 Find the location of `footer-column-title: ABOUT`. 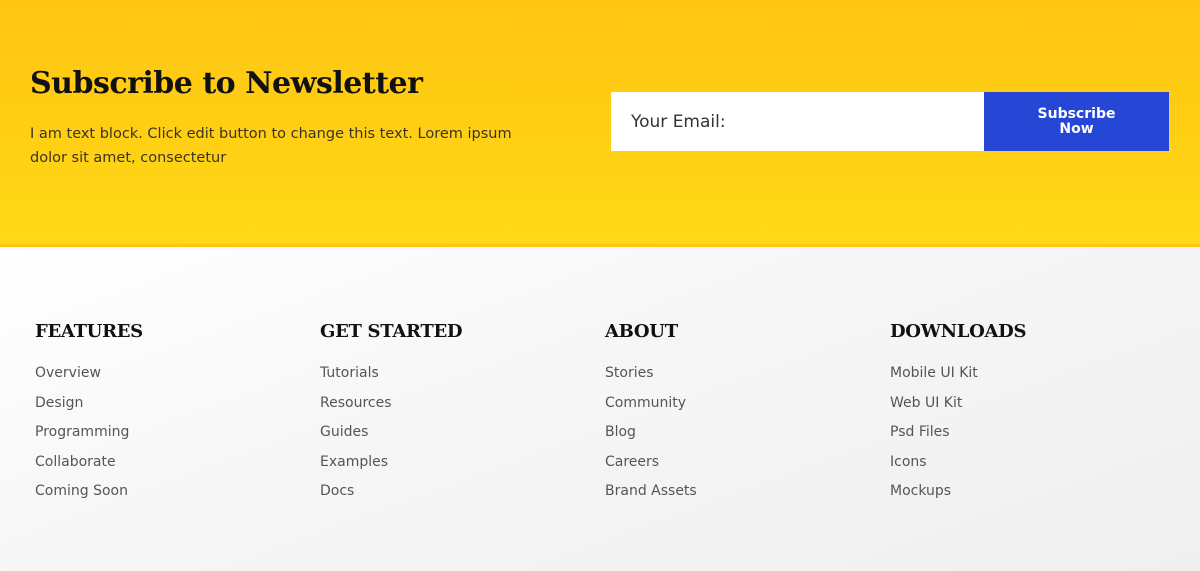

footer-column-title: ABOUT is located at coordinates (641, 331).